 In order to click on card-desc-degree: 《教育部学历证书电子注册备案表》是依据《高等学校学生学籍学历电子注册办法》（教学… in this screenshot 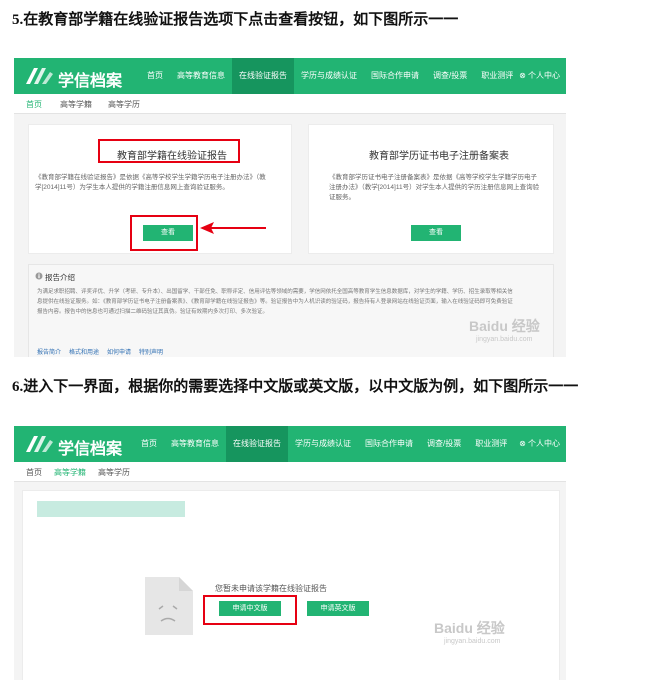, I will do `click(434, 187)`.